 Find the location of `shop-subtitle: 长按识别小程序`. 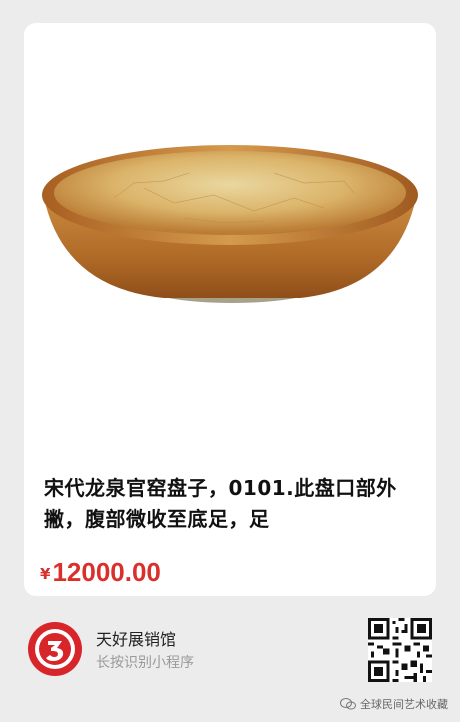

shop-subtitle: 长按识别小程序 is located at coordinates (145, 663).